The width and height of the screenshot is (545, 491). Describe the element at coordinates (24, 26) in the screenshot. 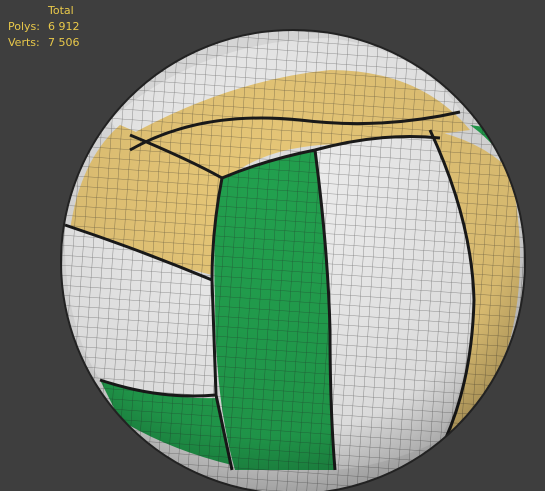

I see `stats-label: Polys:` at that location.